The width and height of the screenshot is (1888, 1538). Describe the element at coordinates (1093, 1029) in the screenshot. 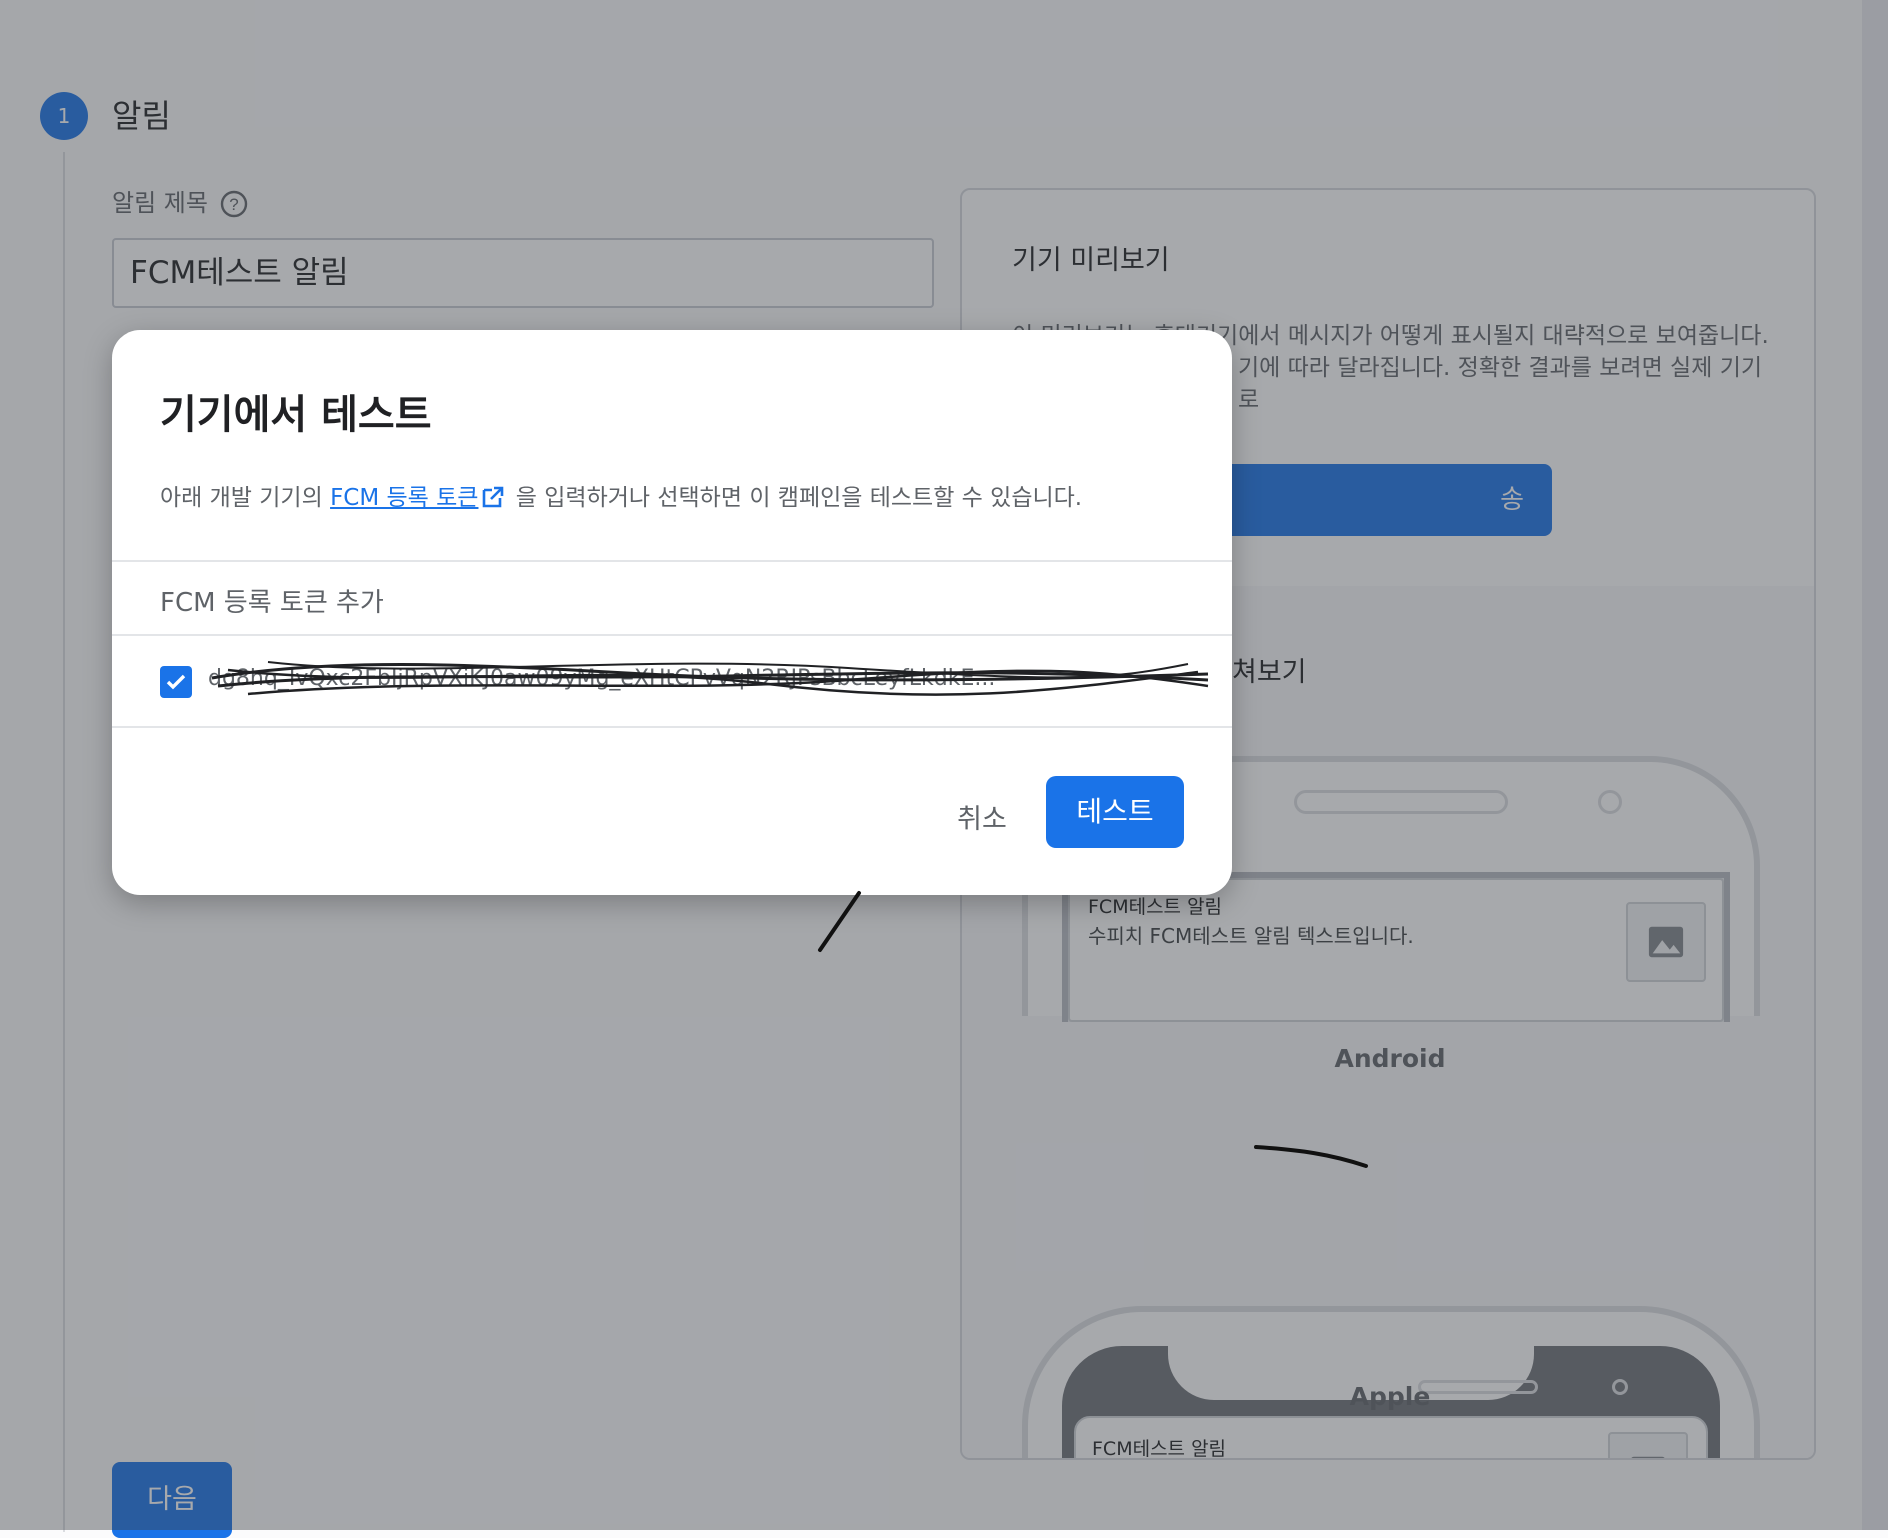

I see `pen-annotation-marks` at that location.